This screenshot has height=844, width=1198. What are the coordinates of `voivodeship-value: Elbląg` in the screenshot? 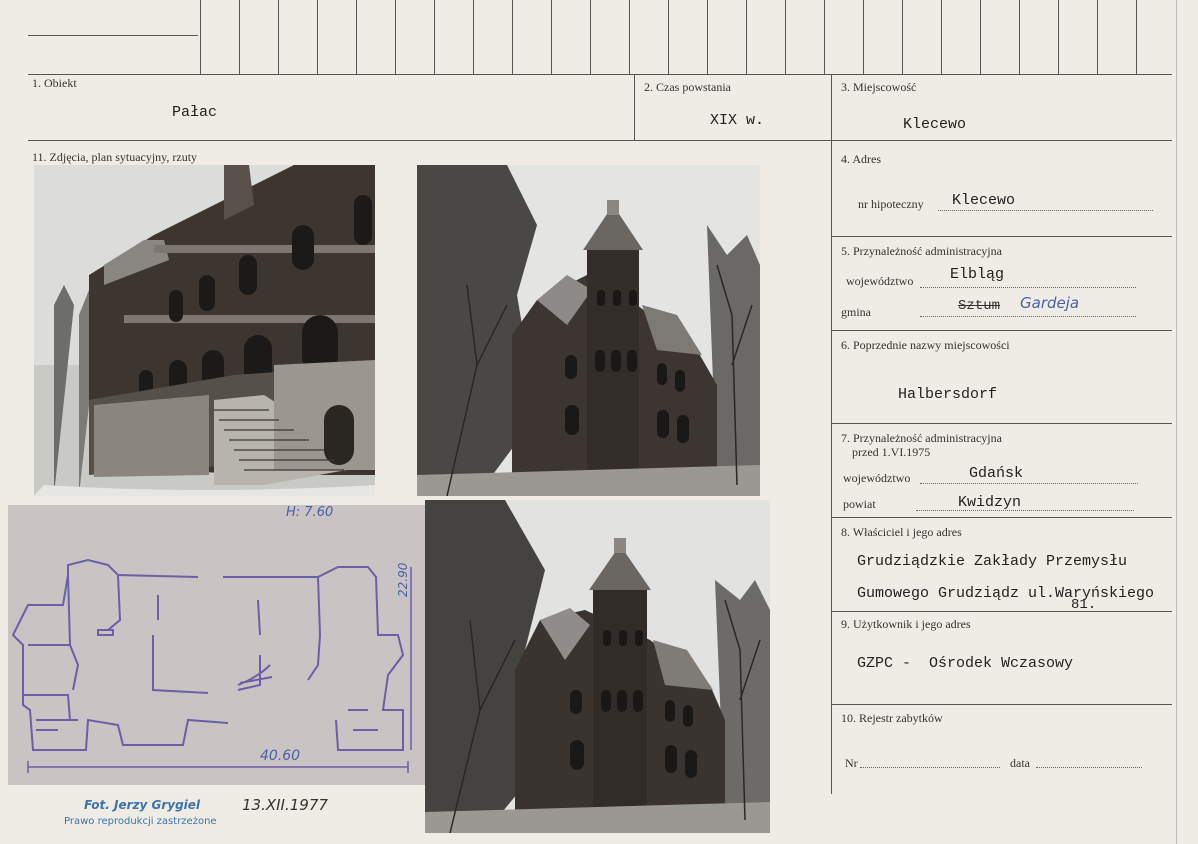 It's located at (977, 274).